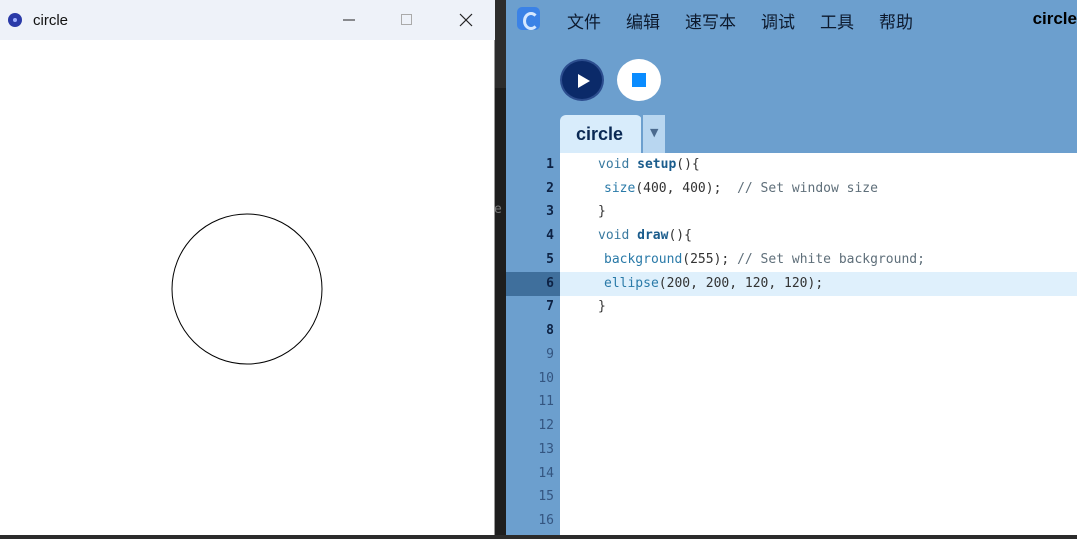 The height and width of the screenshot is (539, 1077). I want to click on drawn-circle, so click(247, 289).